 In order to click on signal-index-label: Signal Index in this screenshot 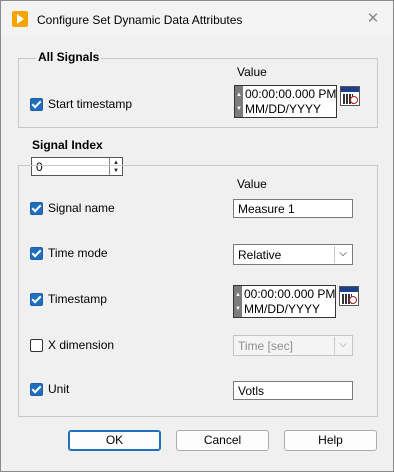, I will do `click(67, 145)`.